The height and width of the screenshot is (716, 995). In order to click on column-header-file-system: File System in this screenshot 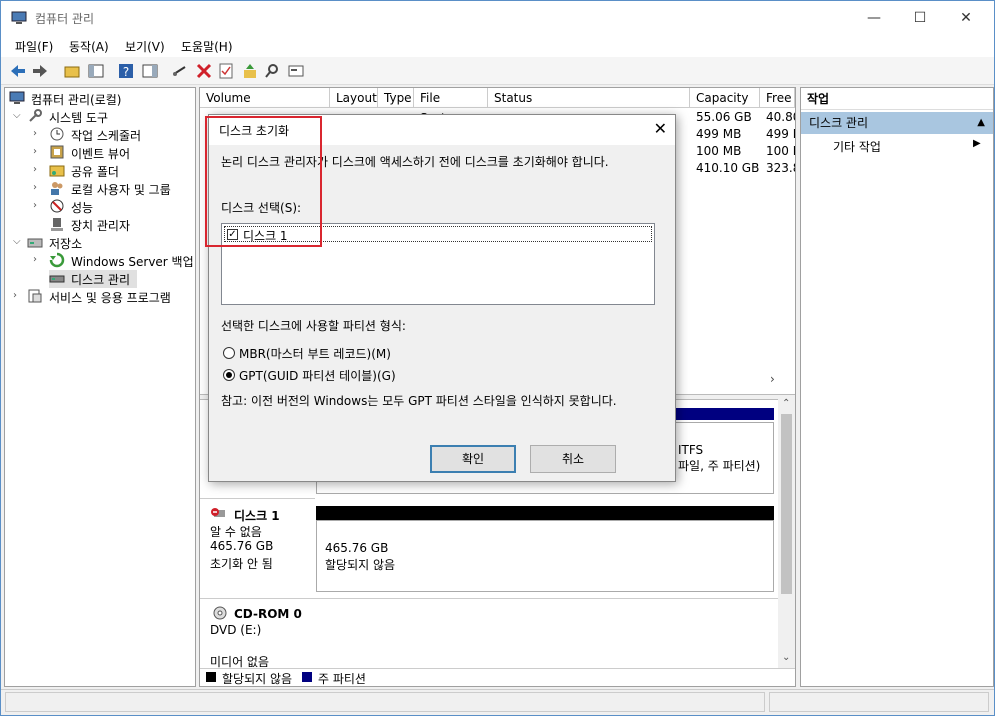, I will do `click(451, 106)`.